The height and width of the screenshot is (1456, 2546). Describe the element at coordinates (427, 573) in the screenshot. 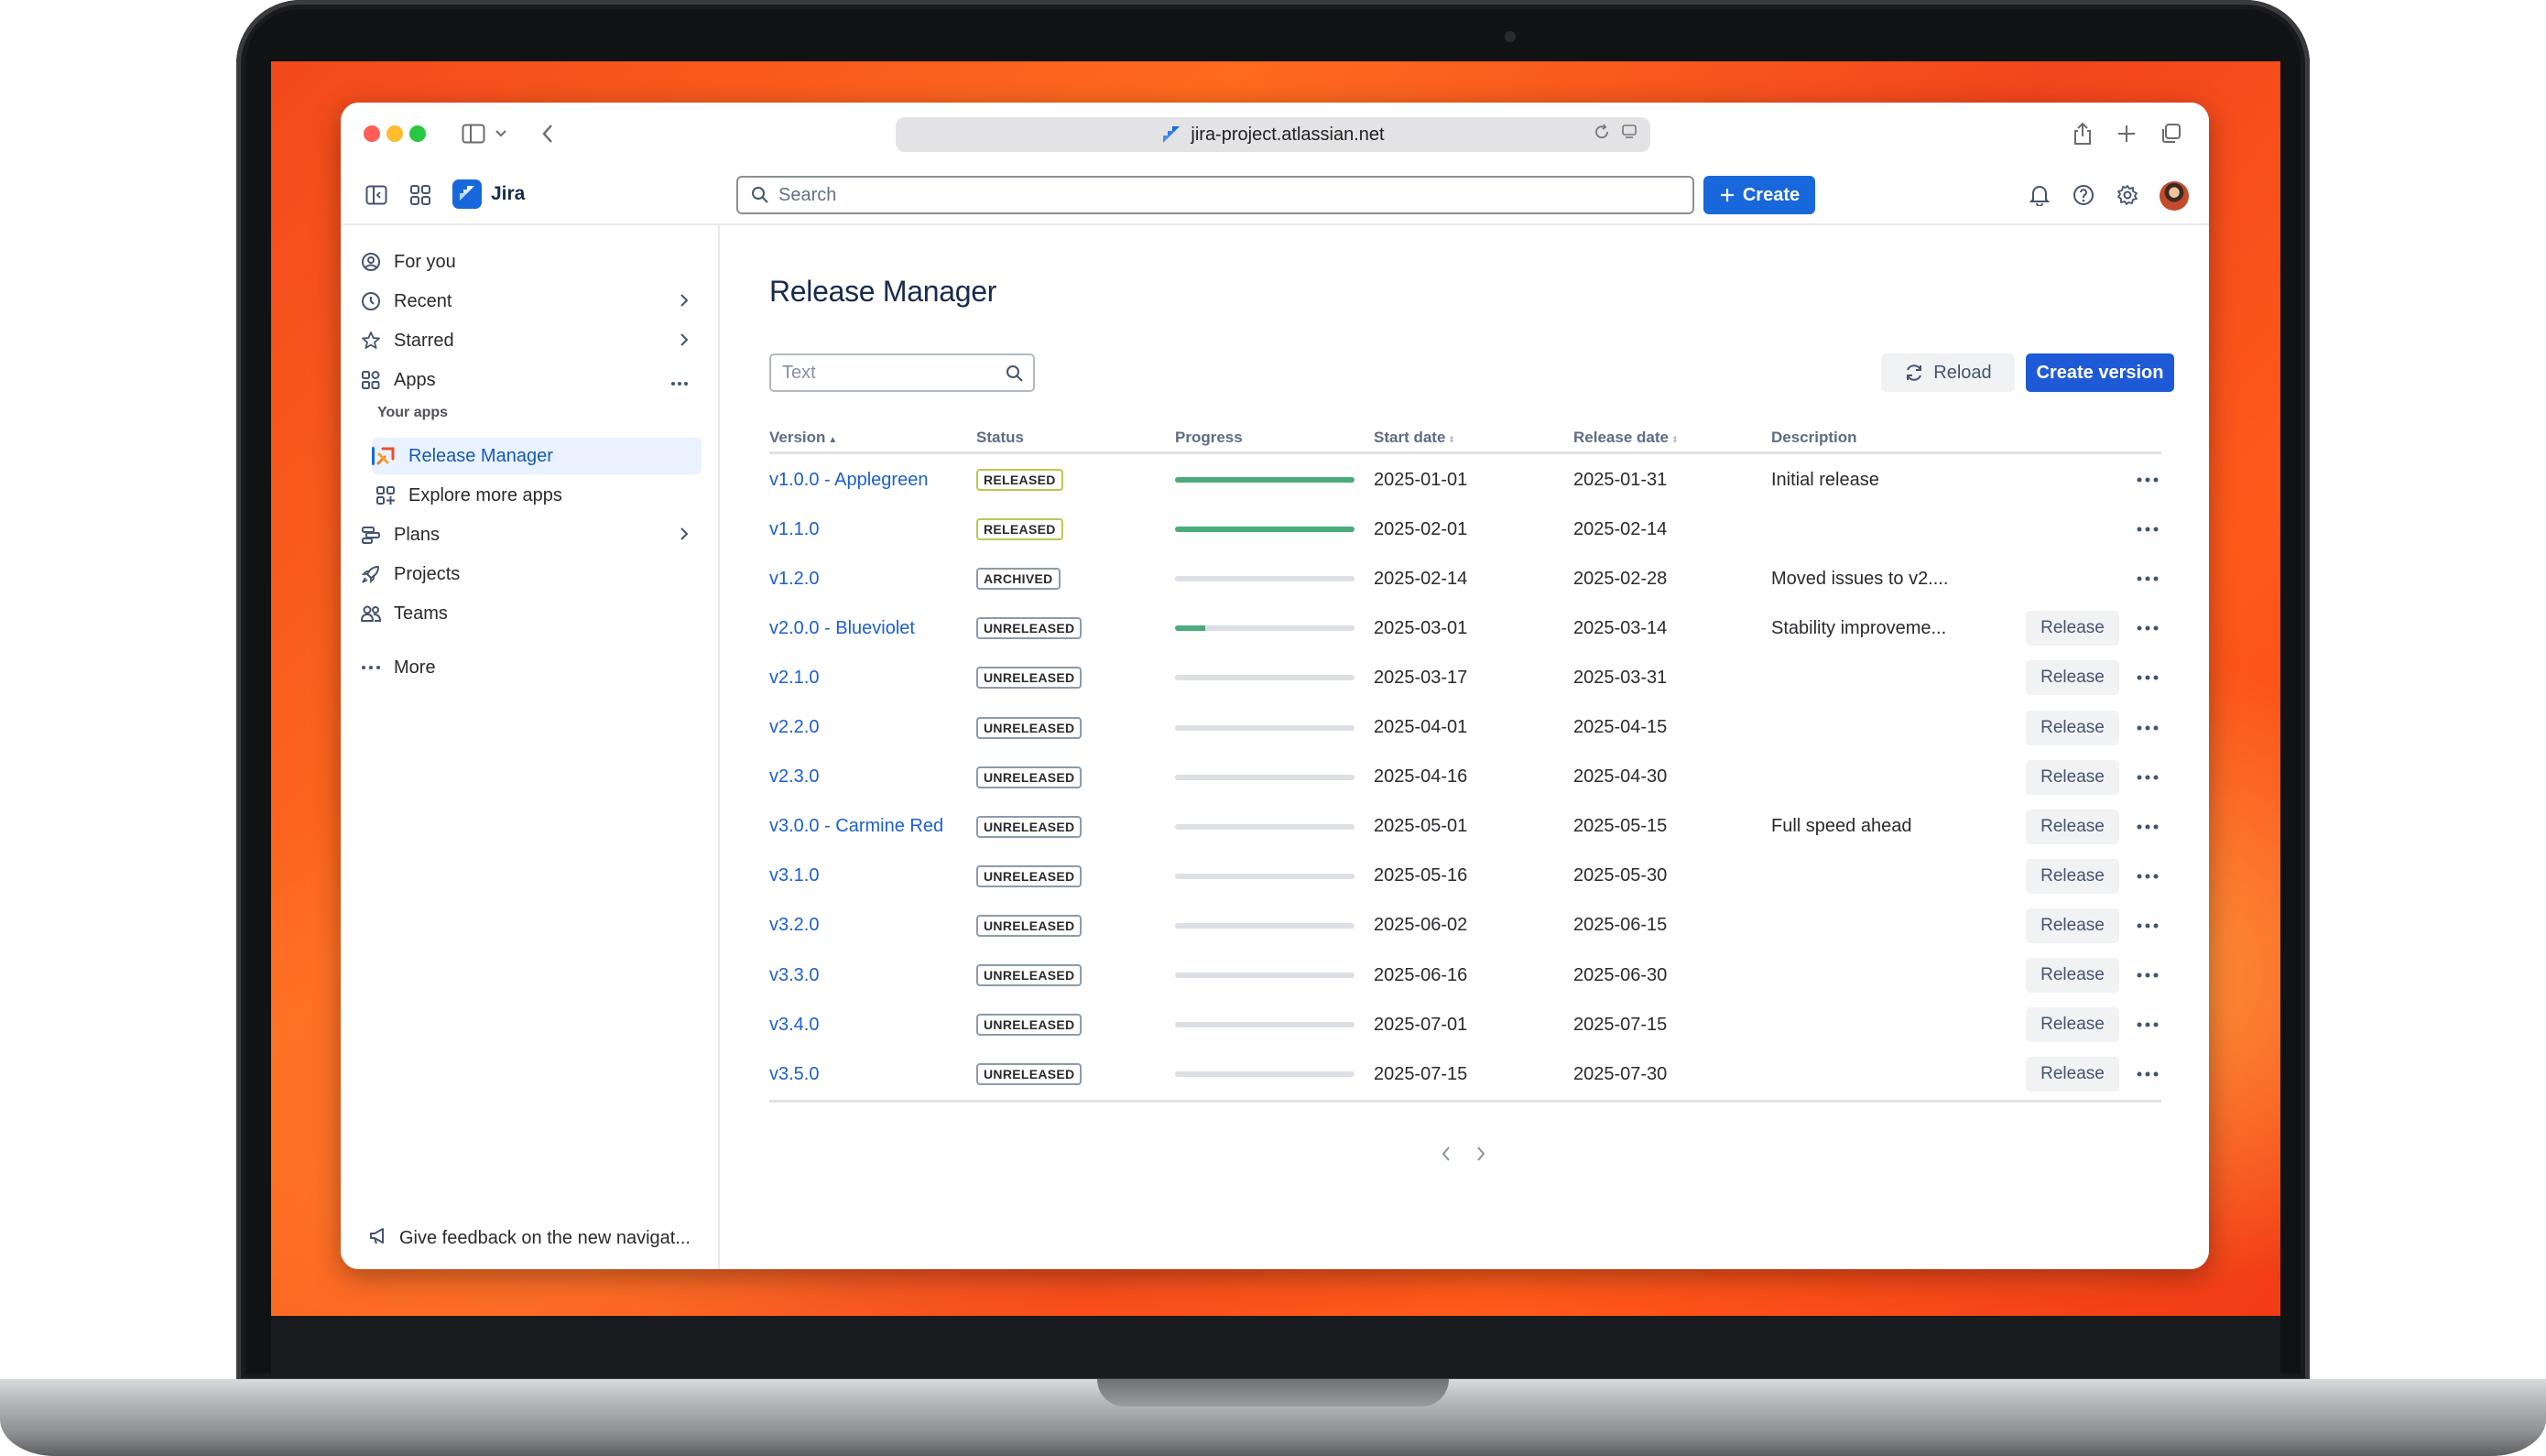

I see `sidebar-item-label: Projects` at that location.